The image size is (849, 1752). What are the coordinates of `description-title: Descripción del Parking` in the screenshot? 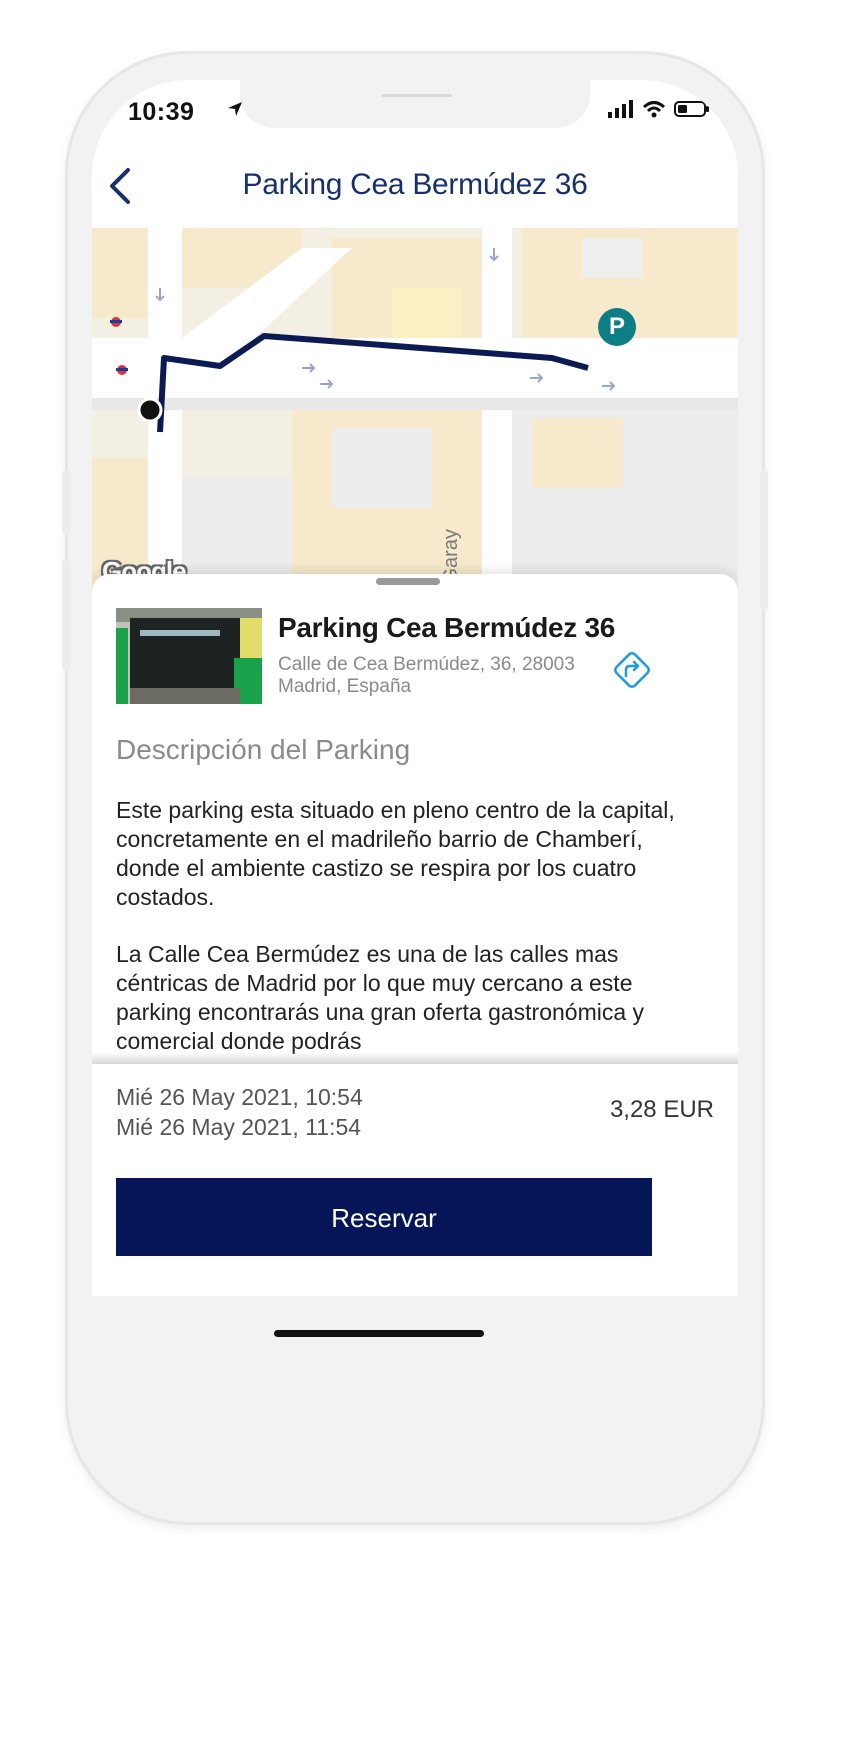 It's located at (263, 749).